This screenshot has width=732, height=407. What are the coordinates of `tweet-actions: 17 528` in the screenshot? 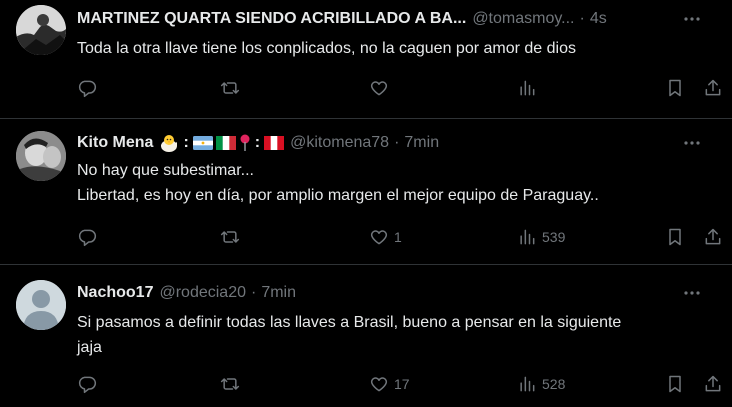 It's located at (399, 384).